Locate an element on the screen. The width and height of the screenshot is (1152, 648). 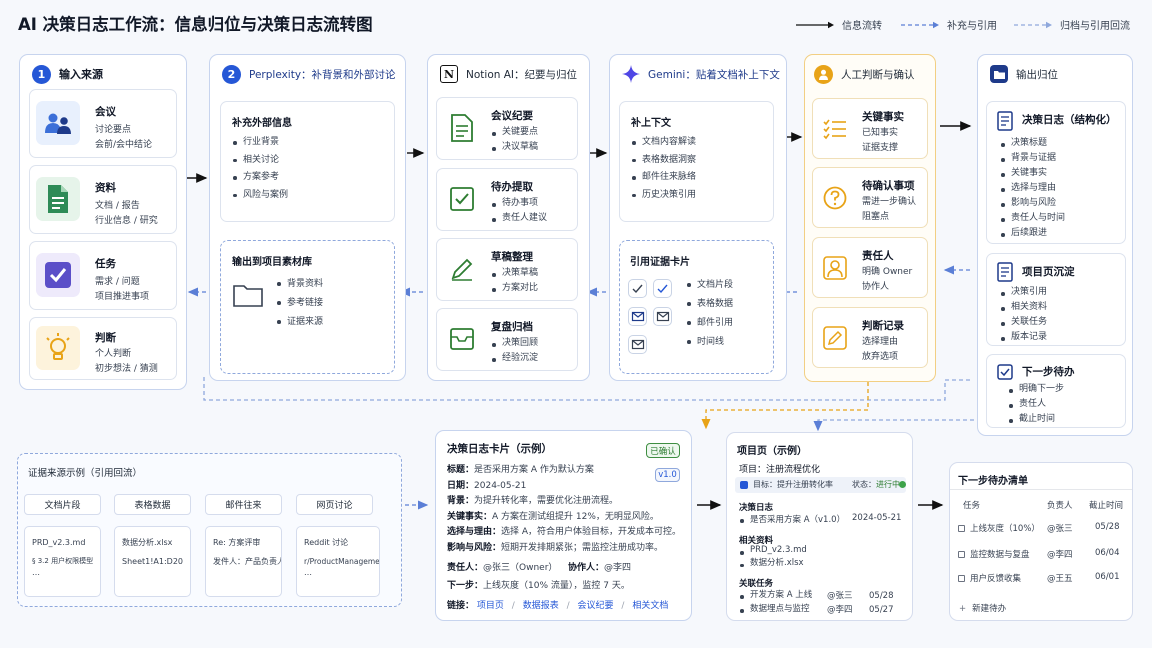
input-card-tasks: 任务 需求 / 问题 项目推进事项 is located at coordinates (103, 275).